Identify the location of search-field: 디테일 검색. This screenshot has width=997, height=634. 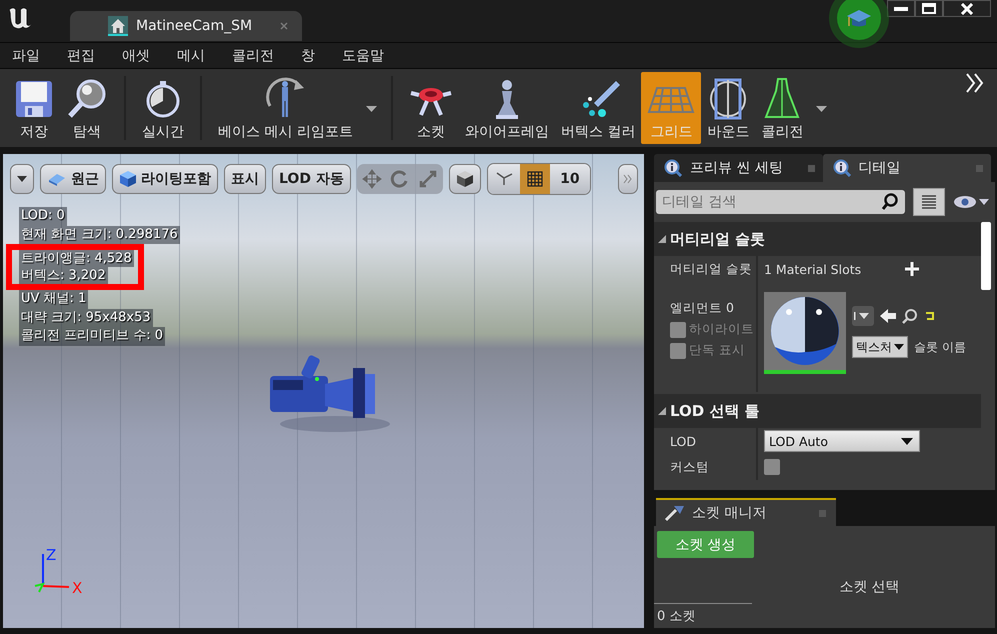
(767, 202).